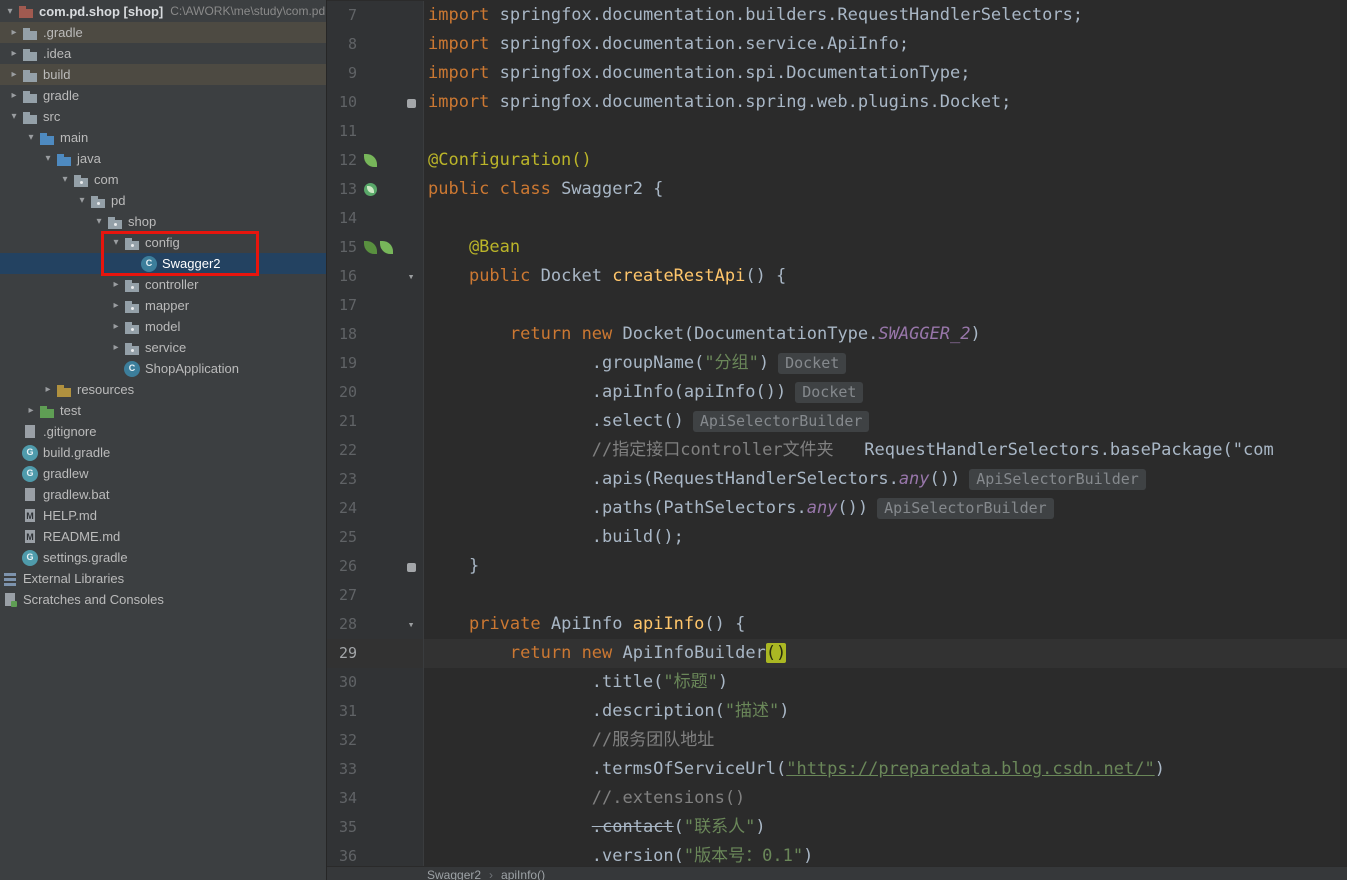 This screenshot has width=1347, height=880. Describe the element at coordinates (163, 137) in the screenshot. I see `tree-item-main: ▾ main` at that location.